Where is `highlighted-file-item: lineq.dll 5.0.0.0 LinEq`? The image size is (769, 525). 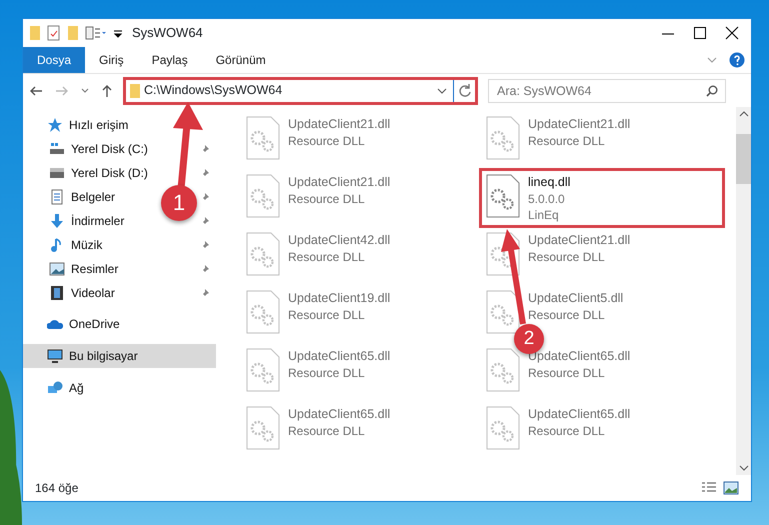
highlighted-file-item: lineq.dll 5.0.0.0 LinEq is located at coordinates (602, 198).